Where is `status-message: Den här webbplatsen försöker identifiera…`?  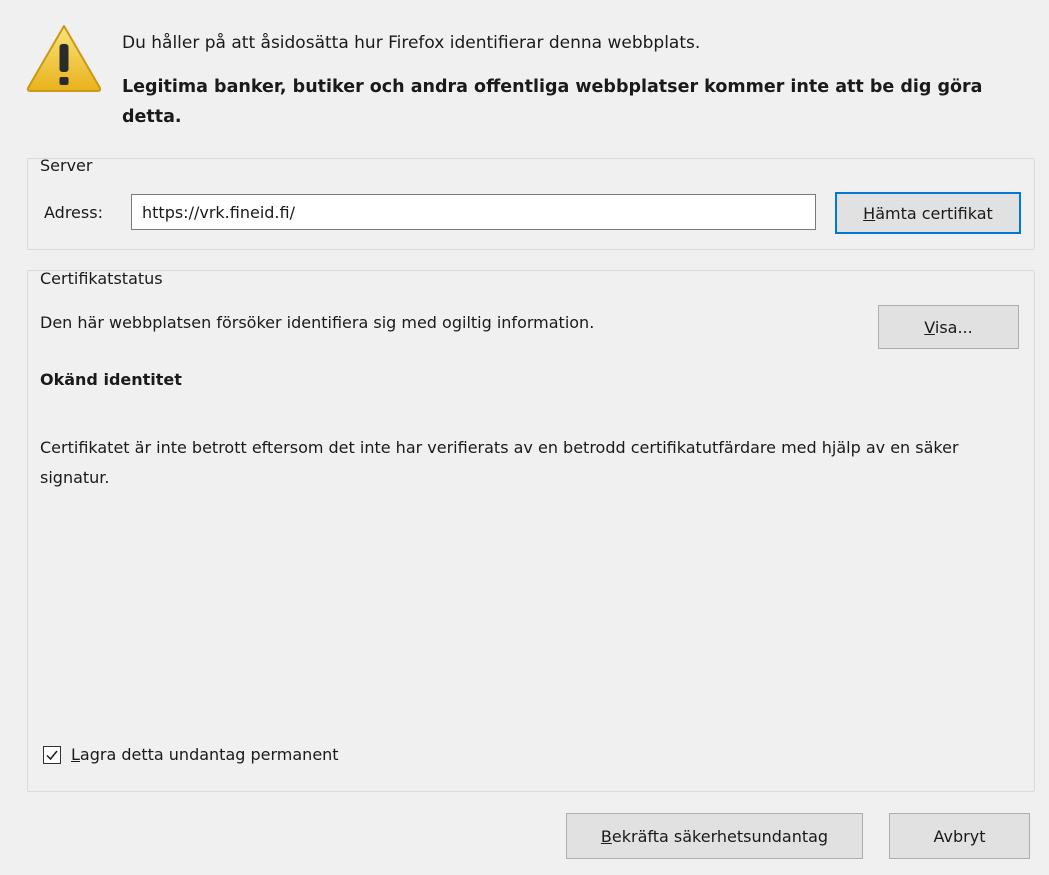
status-message: Den här webbplatsen försöker identifiera… is located at coordinates (317, 322).